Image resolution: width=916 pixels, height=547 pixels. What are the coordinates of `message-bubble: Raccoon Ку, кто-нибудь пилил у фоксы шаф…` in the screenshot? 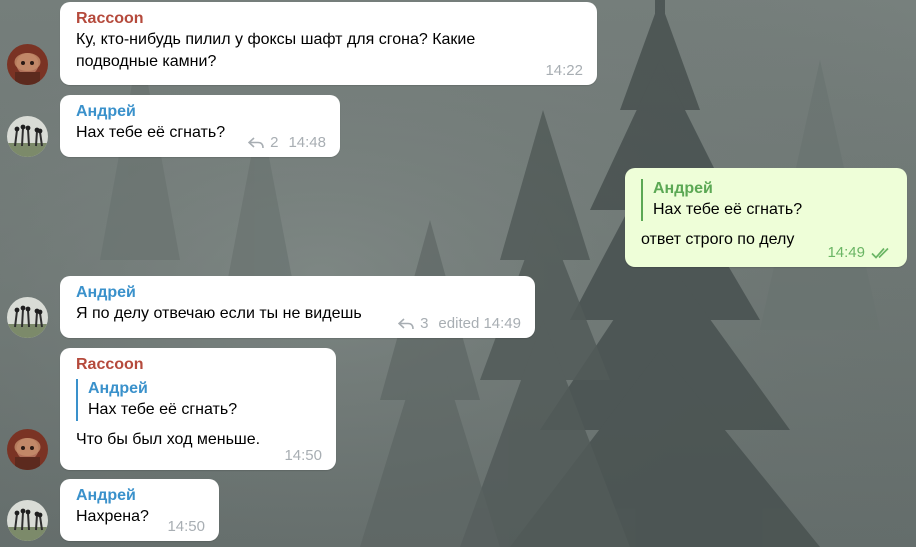 It's located at (328, 43).